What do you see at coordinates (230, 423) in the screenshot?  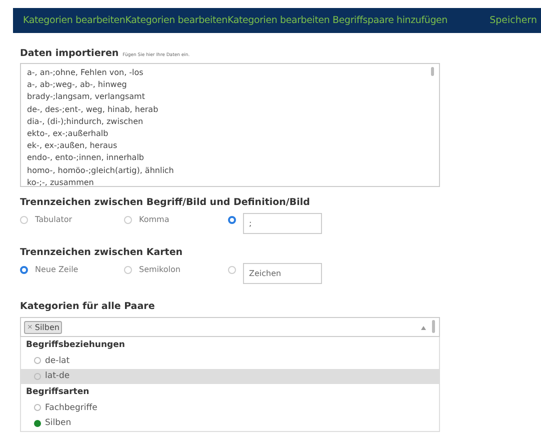 I see `menu-option: Silben` at bounding box center [230, 423].